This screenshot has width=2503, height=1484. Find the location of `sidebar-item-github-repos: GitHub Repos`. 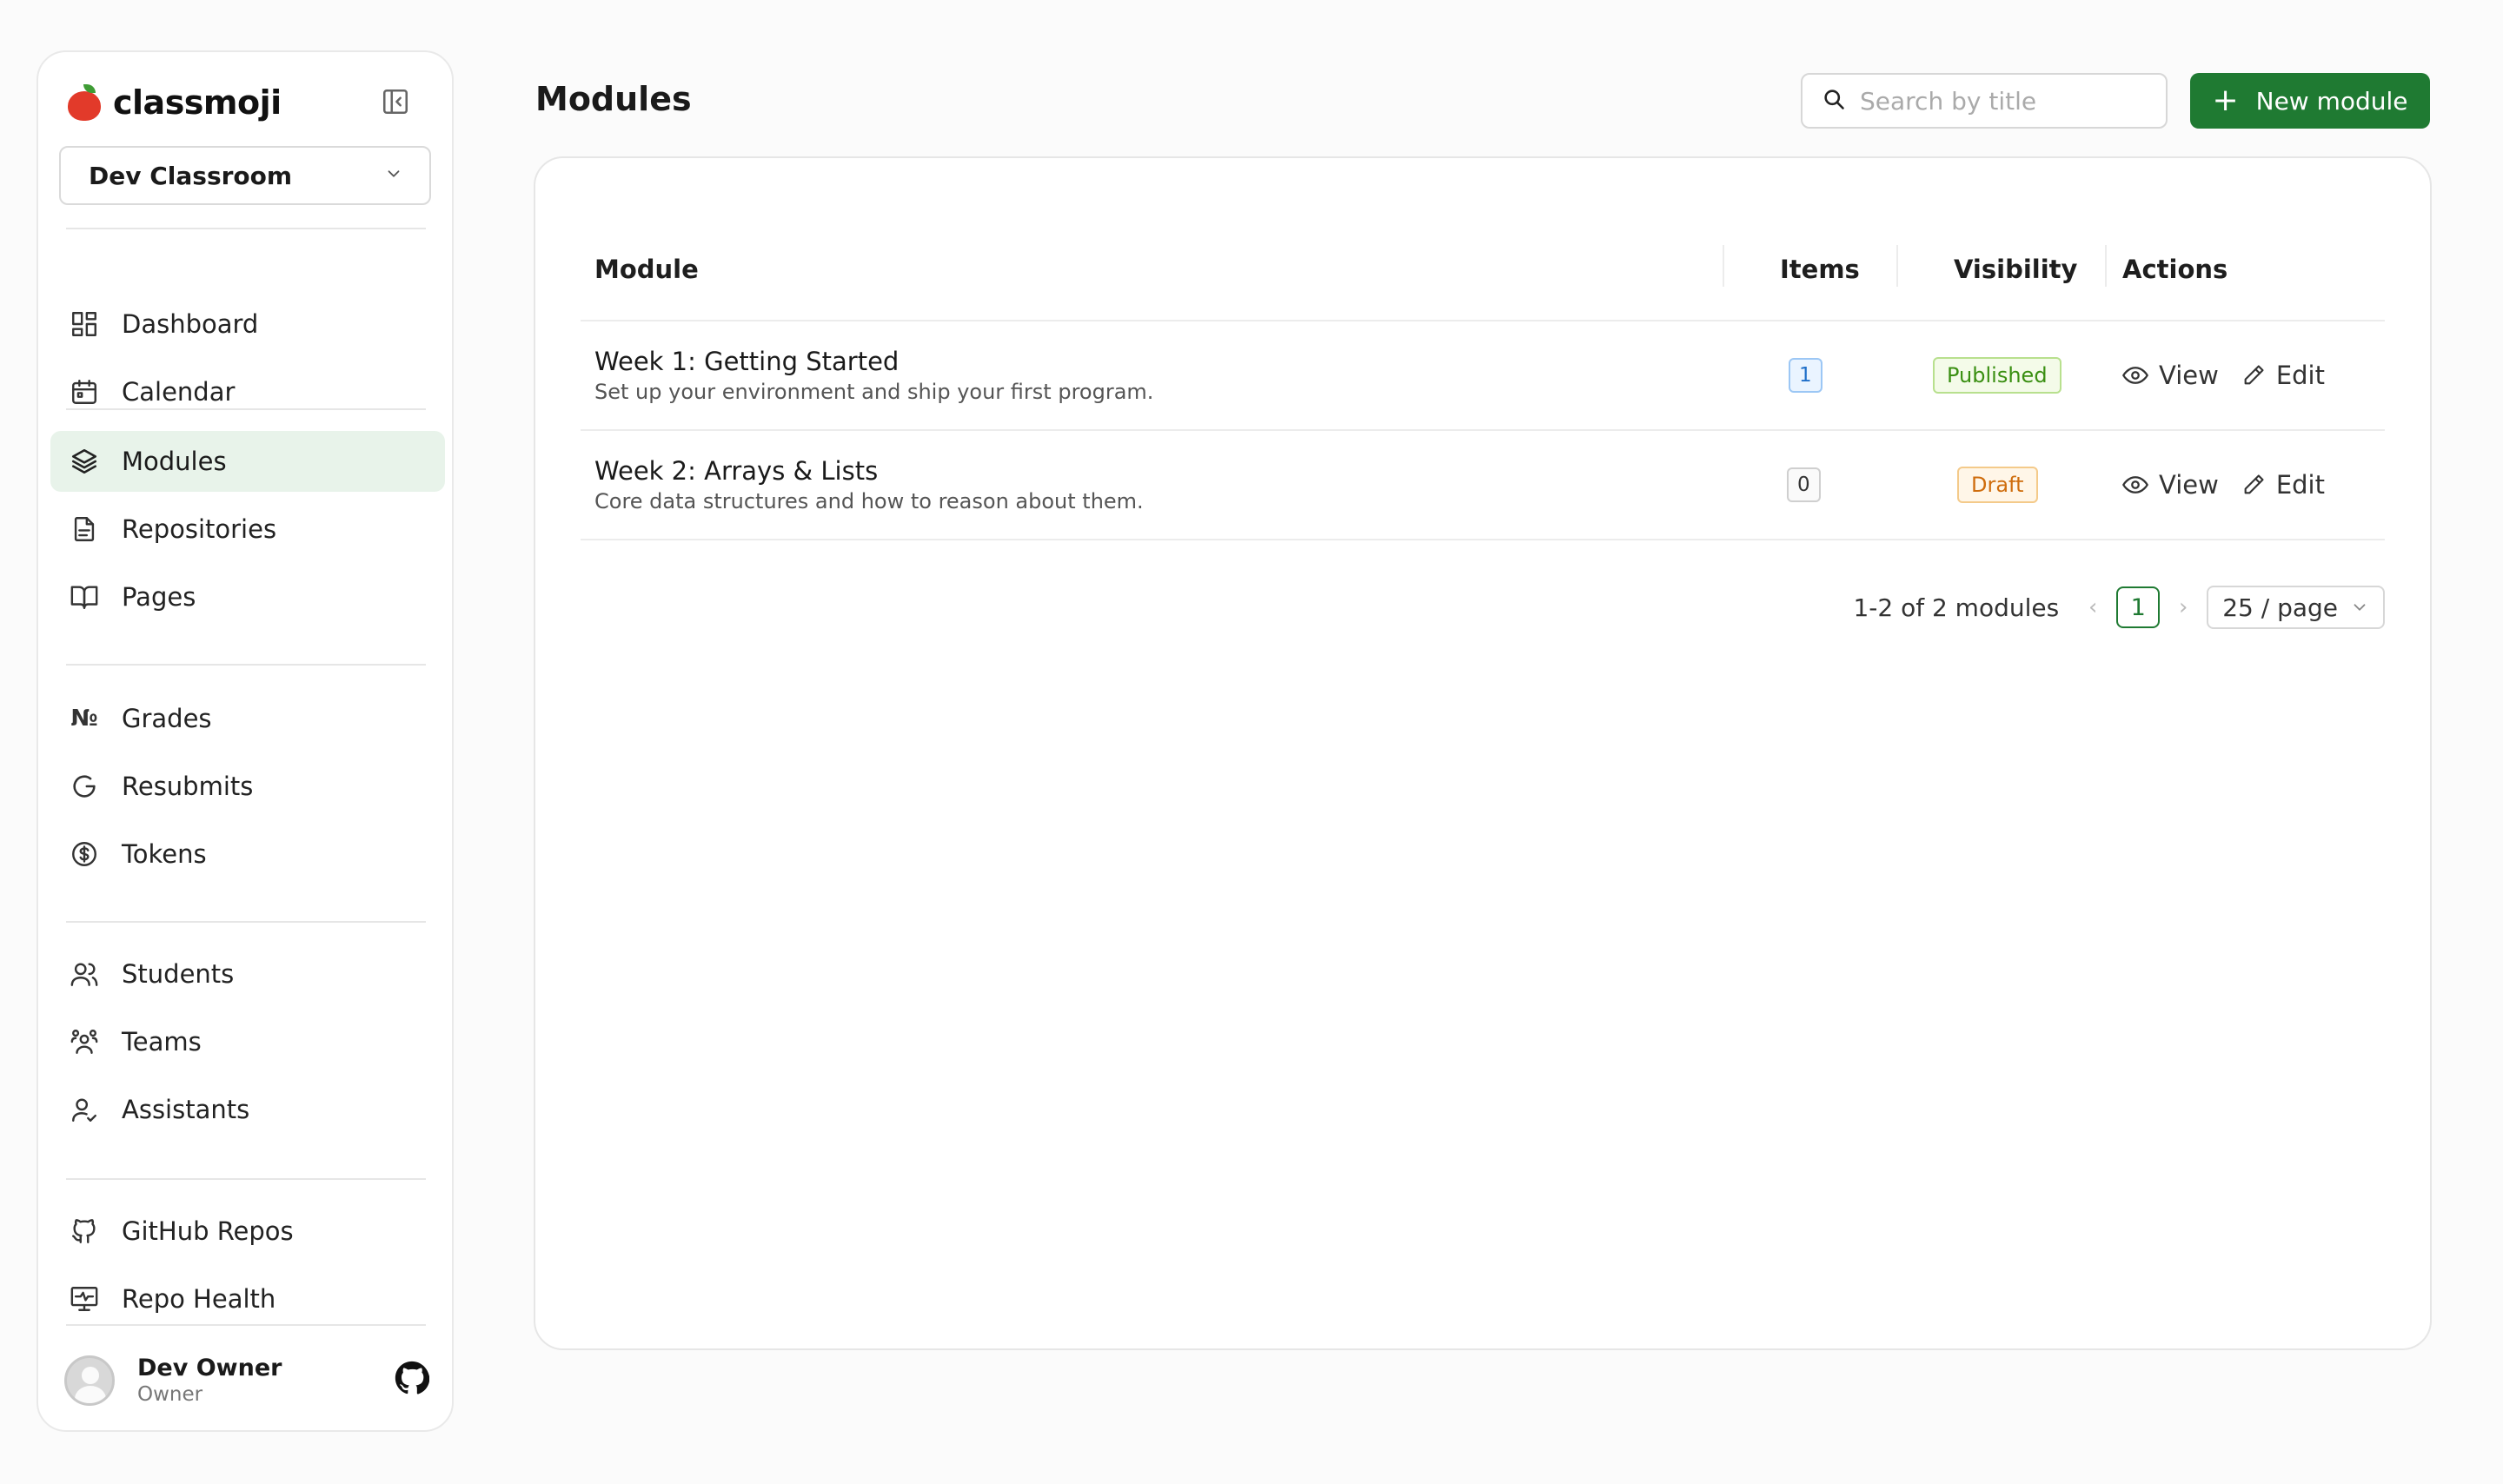

sidebar-item-github-repos: GitHub Repos is located at coordinates (247, 1231).